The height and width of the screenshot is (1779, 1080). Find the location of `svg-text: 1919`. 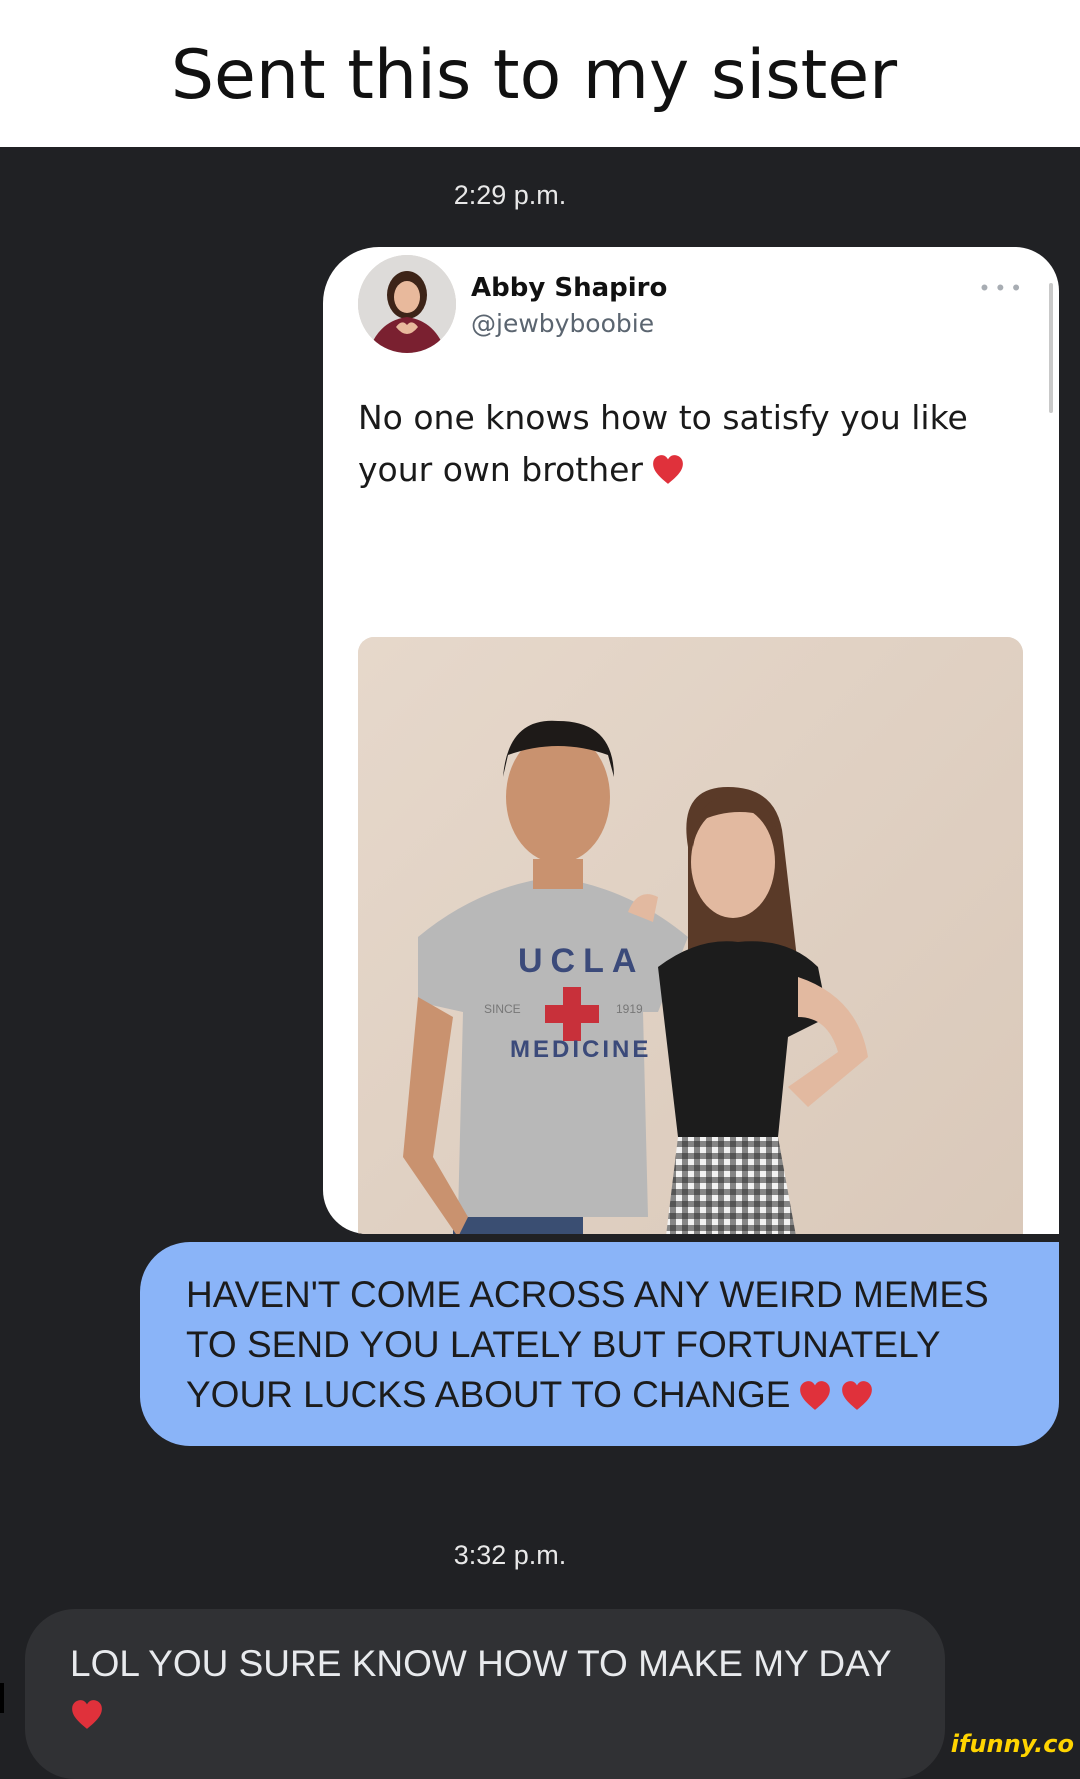

svg-text: 1919 is located at coordinates (629, 1009).